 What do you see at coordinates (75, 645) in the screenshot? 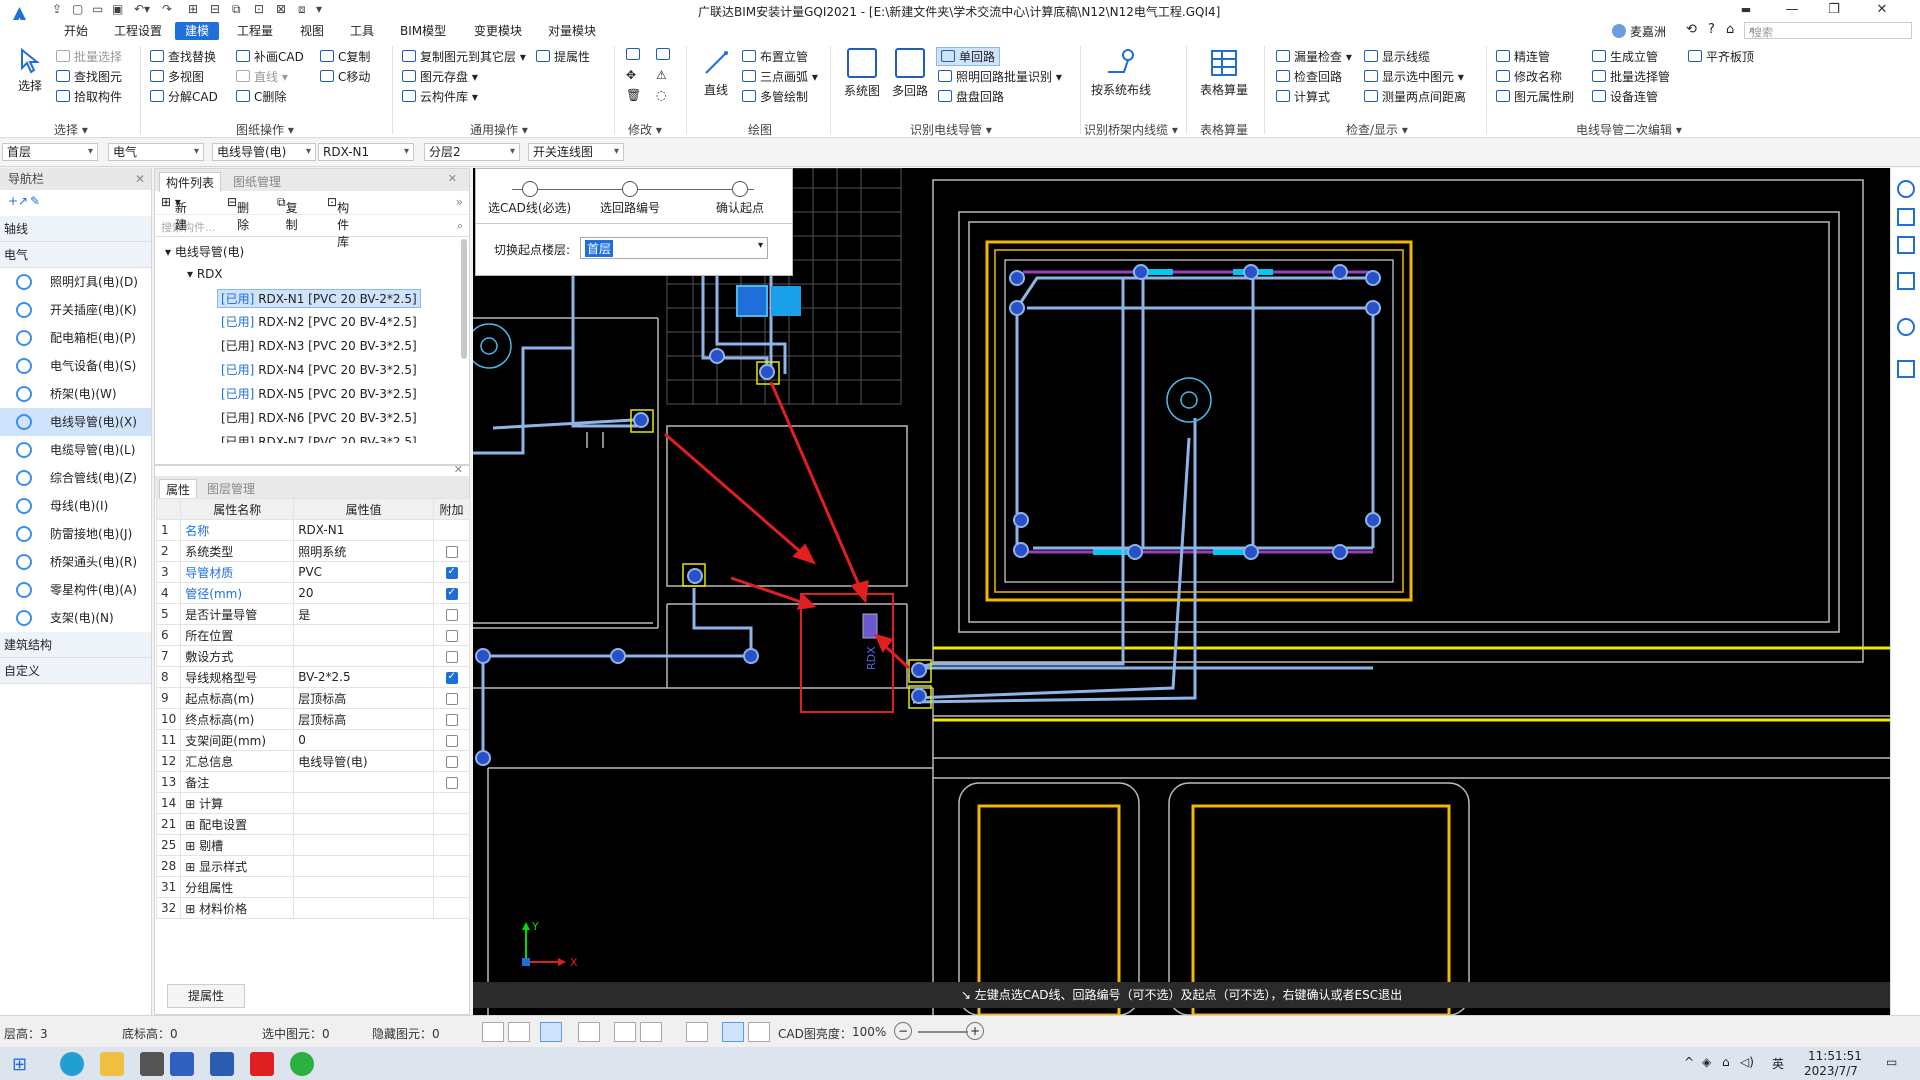
I see `nav-category-structure: 建筑结构` at bounding box center [75, 645].